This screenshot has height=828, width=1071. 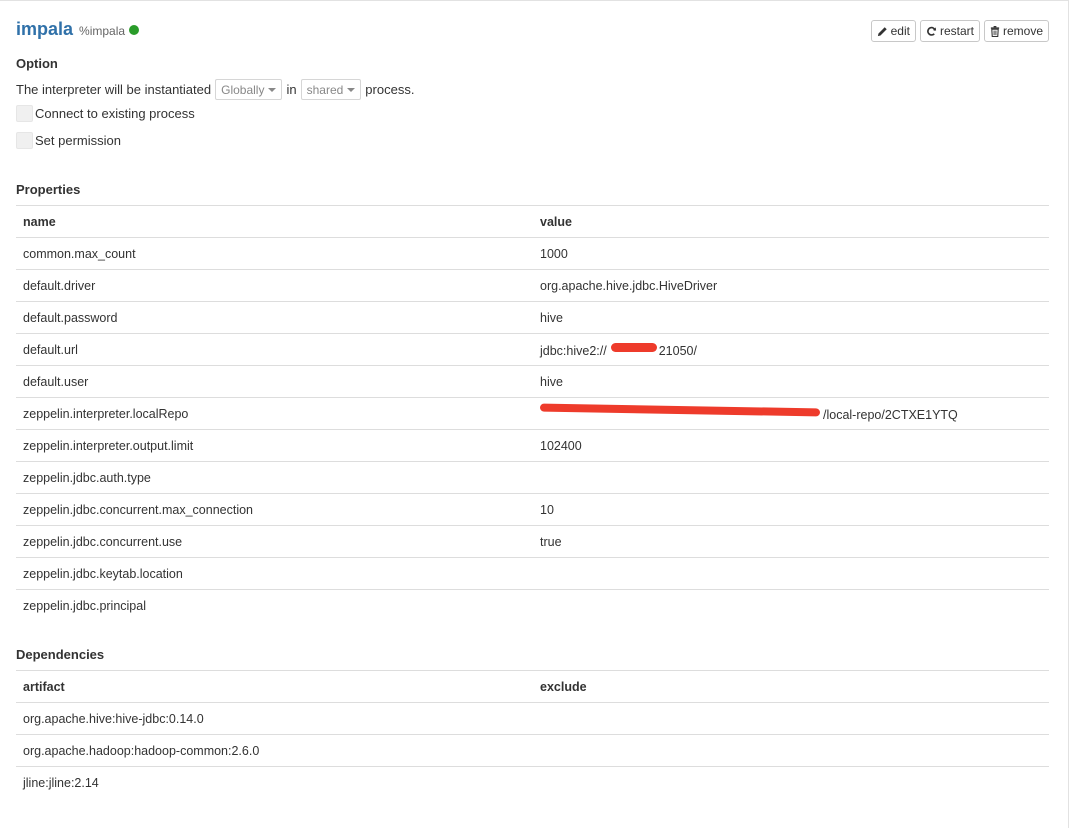 What do you see at coordinates (48, 189) in the screenshot?
I see `properties-section-title: Properties` at bounding box center [48, 189].